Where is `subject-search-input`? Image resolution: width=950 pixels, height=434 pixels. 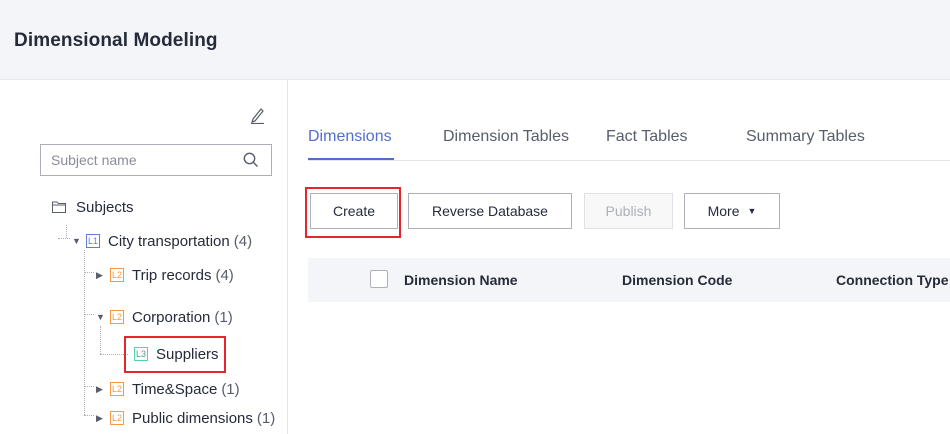
subject-search-input is located at coordinates (136, 160).